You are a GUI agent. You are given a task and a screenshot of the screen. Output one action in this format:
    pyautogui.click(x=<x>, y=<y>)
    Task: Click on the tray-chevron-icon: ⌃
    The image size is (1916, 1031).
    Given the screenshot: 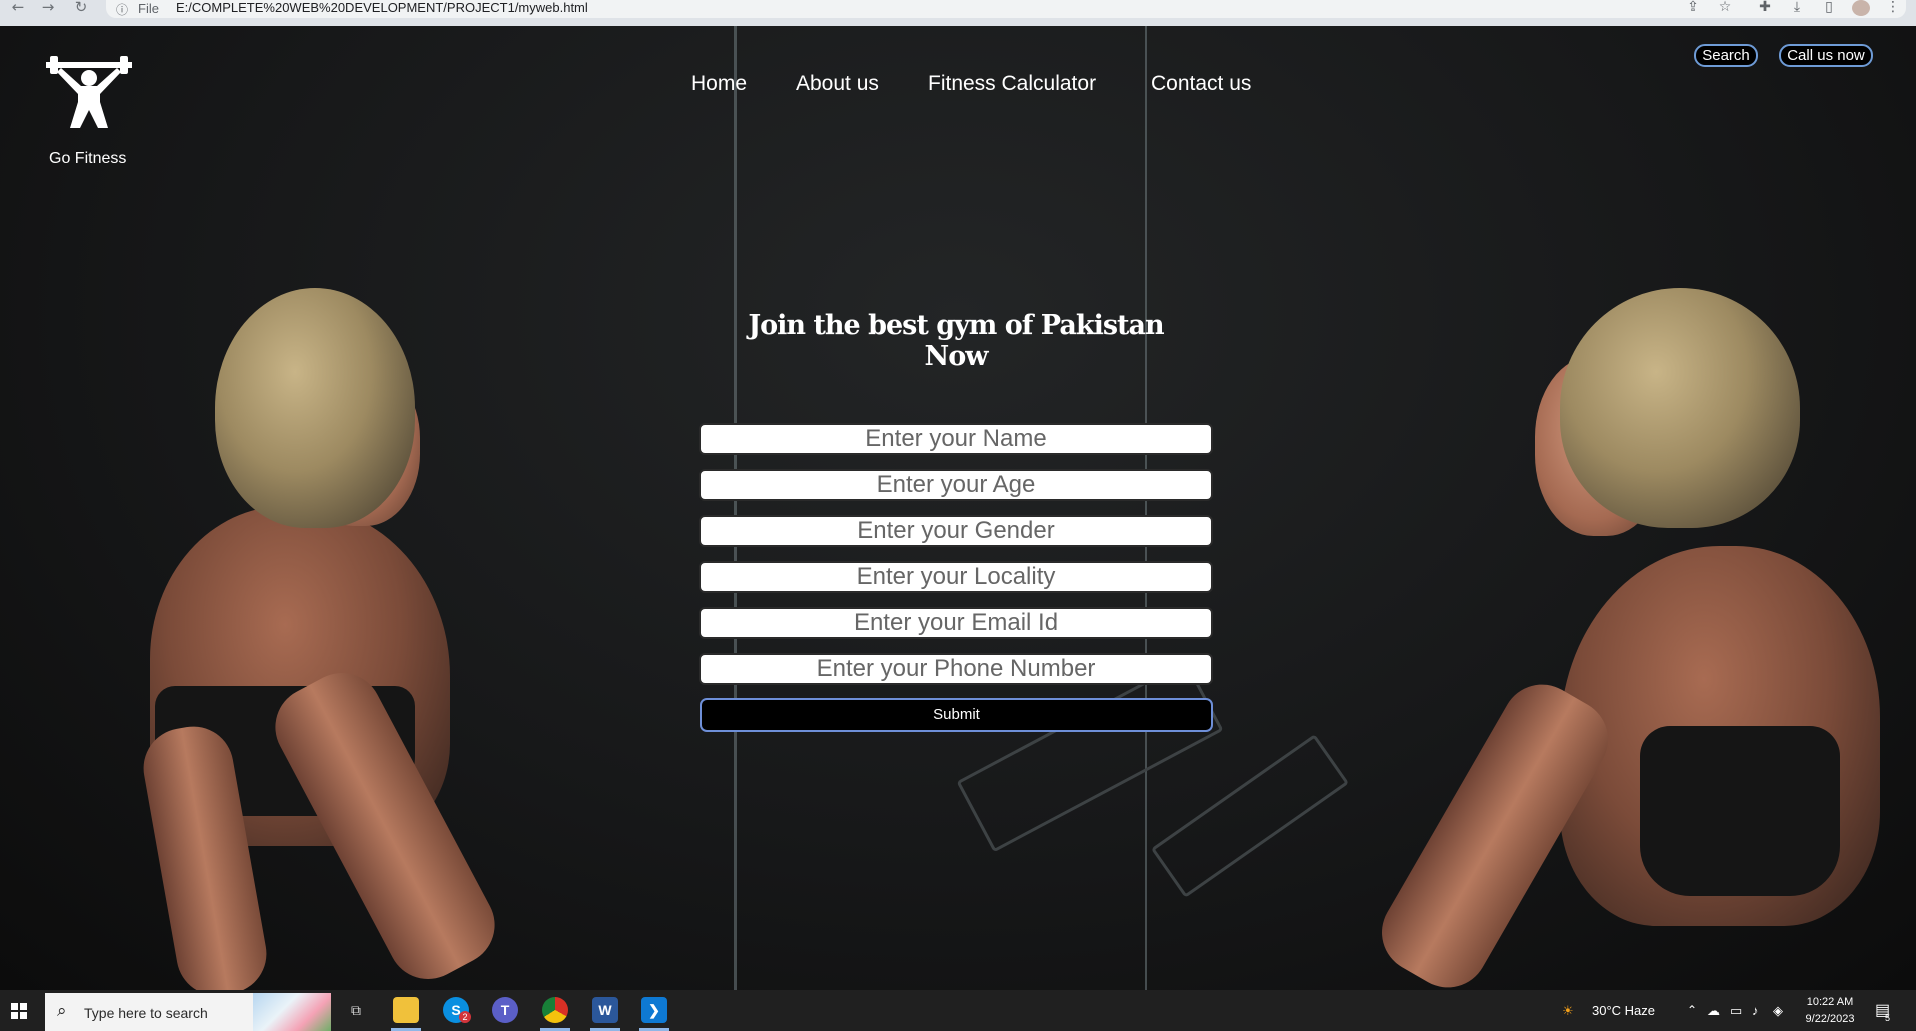 What is the action you would take?
    pyautogui.click(x=1692, y=1010)
    